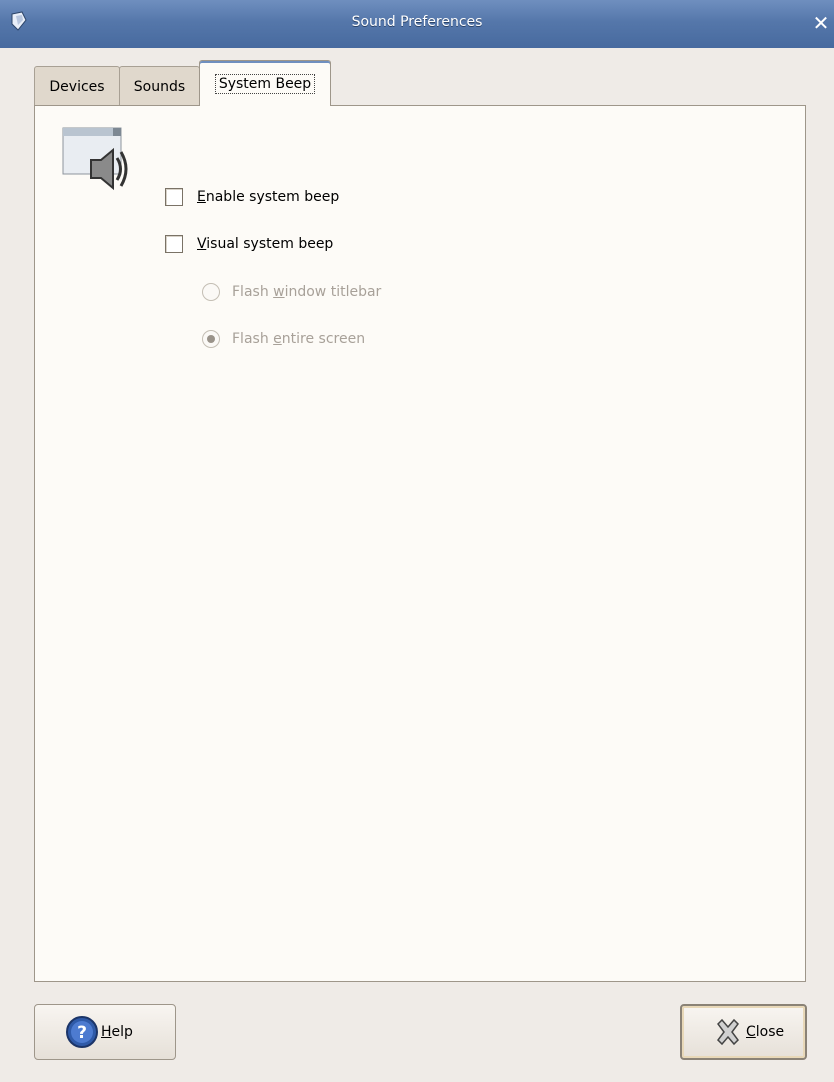  I want to click on enable-beep-label: Enable system beep, so click(268, 197).